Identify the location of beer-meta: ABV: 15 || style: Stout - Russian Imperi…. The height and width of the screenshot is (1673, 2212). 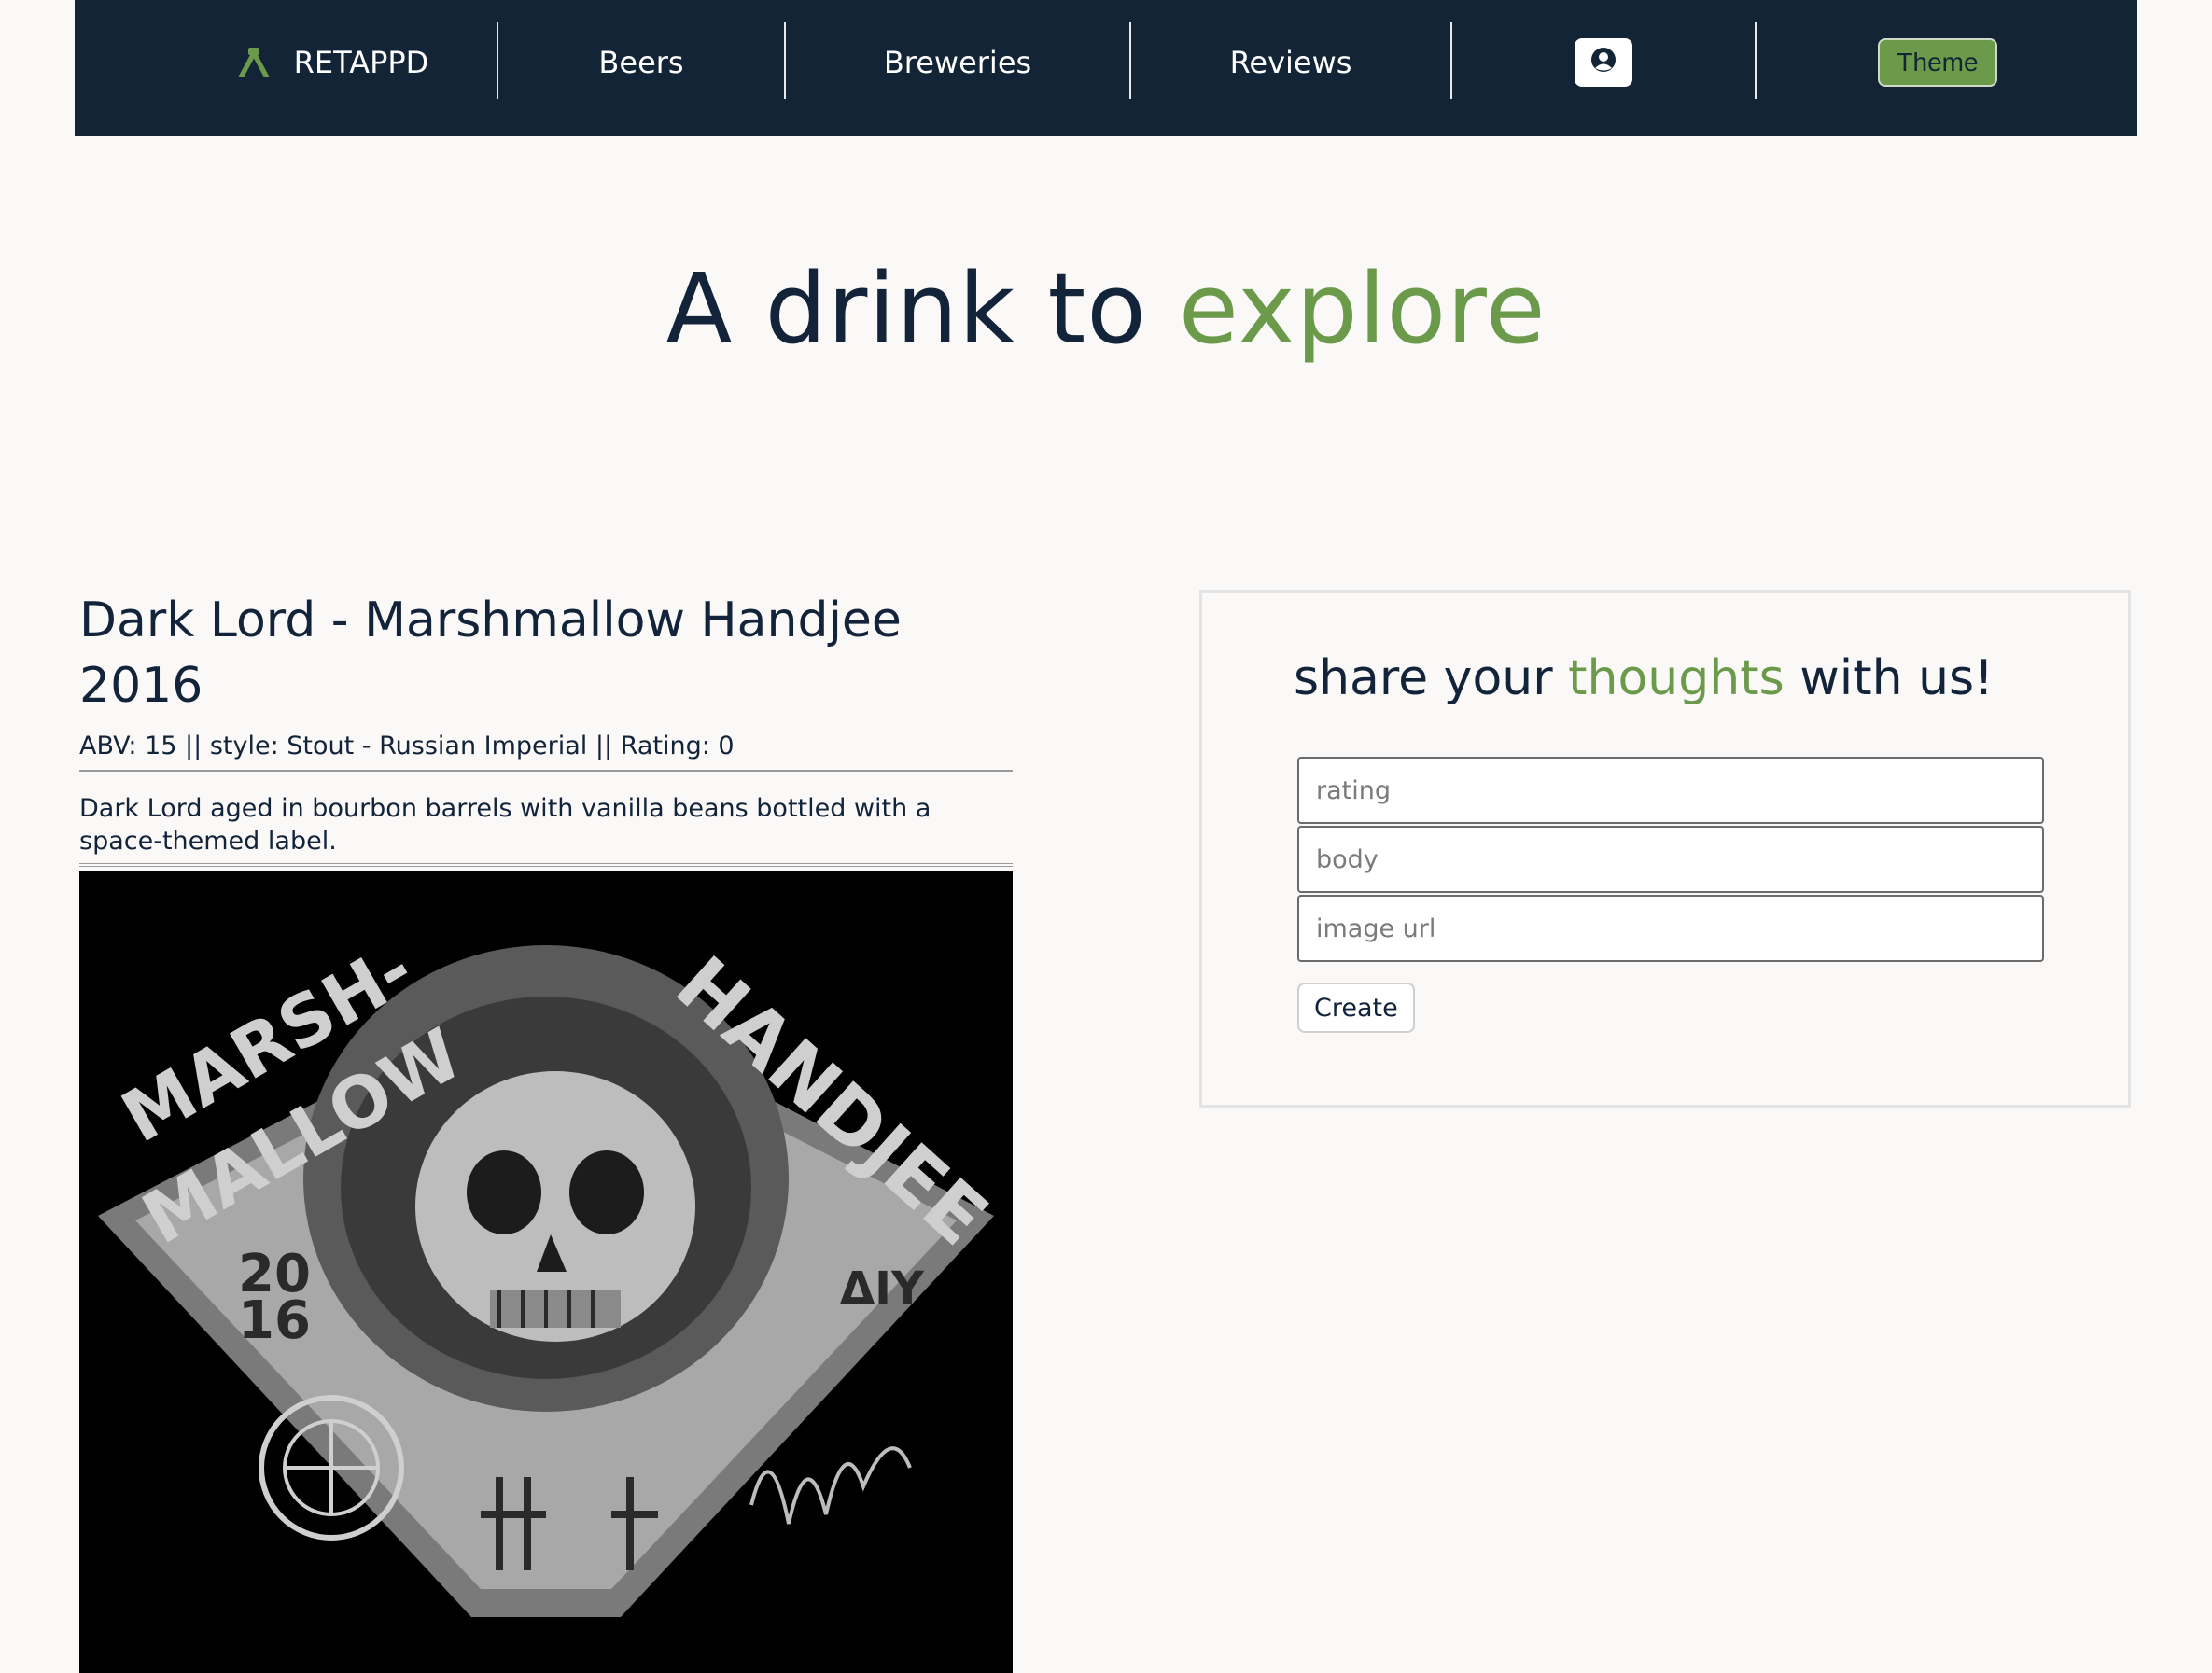
(546, 752).